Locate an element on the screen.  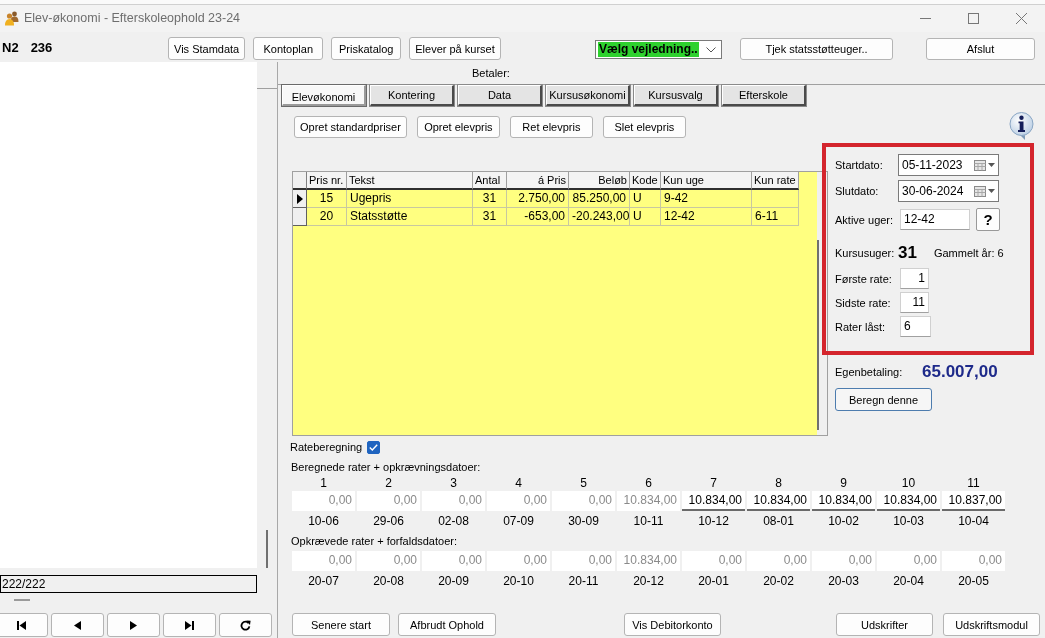
table-cell: U is located at coordinates (645, 217).